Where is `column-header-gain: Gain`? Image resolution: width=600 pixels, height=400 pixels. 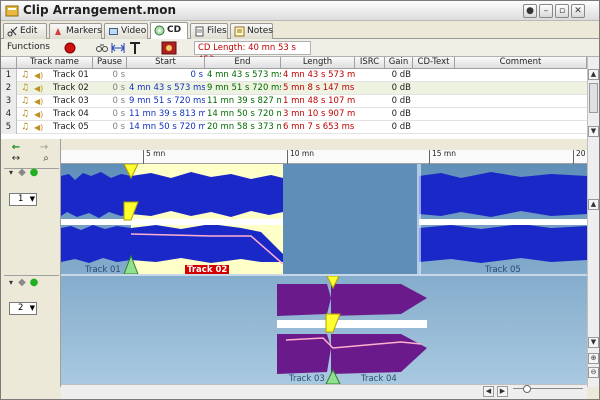 column-header-gain: Gain is located at coordinates (399, 63).